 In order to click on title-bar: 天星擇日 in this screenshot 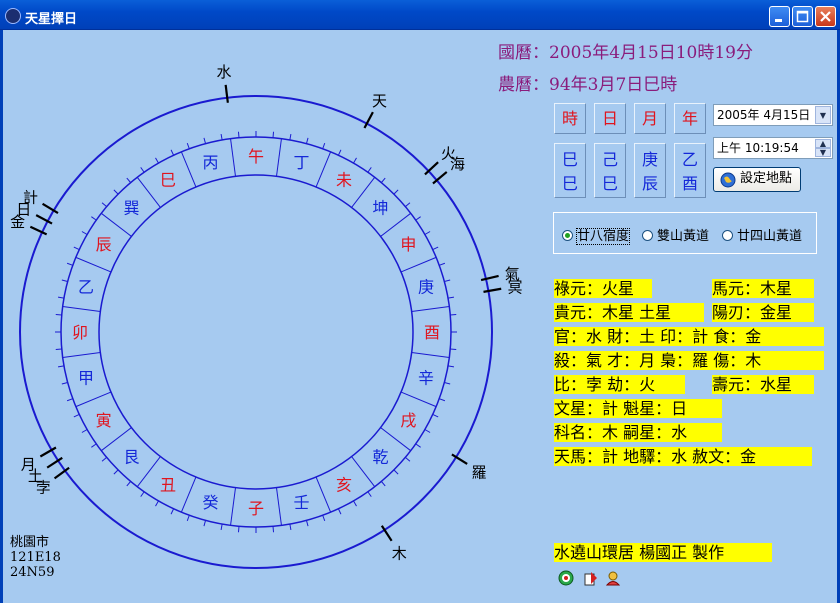, I will do `click(420, 15)`.